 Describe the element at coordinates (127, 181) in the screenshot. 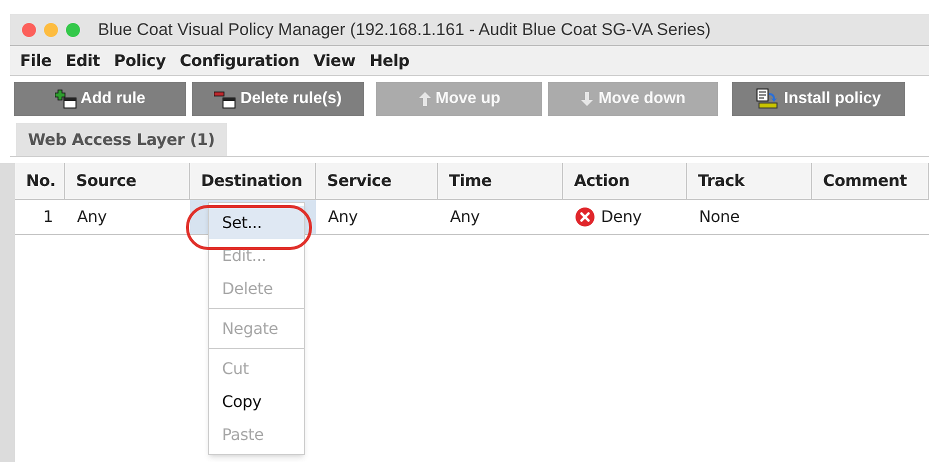

I see `column-header: Source` at that location.